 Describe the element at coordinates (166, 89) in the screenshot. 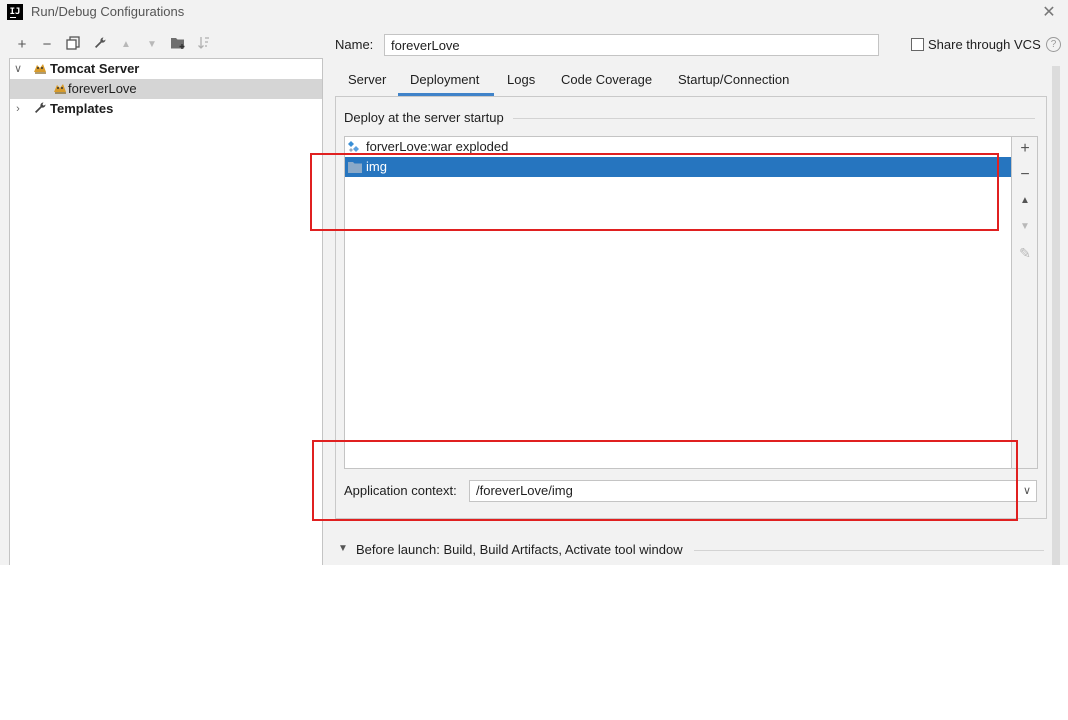

I see `tree-item-foreverlove: foreverLove` at that location.